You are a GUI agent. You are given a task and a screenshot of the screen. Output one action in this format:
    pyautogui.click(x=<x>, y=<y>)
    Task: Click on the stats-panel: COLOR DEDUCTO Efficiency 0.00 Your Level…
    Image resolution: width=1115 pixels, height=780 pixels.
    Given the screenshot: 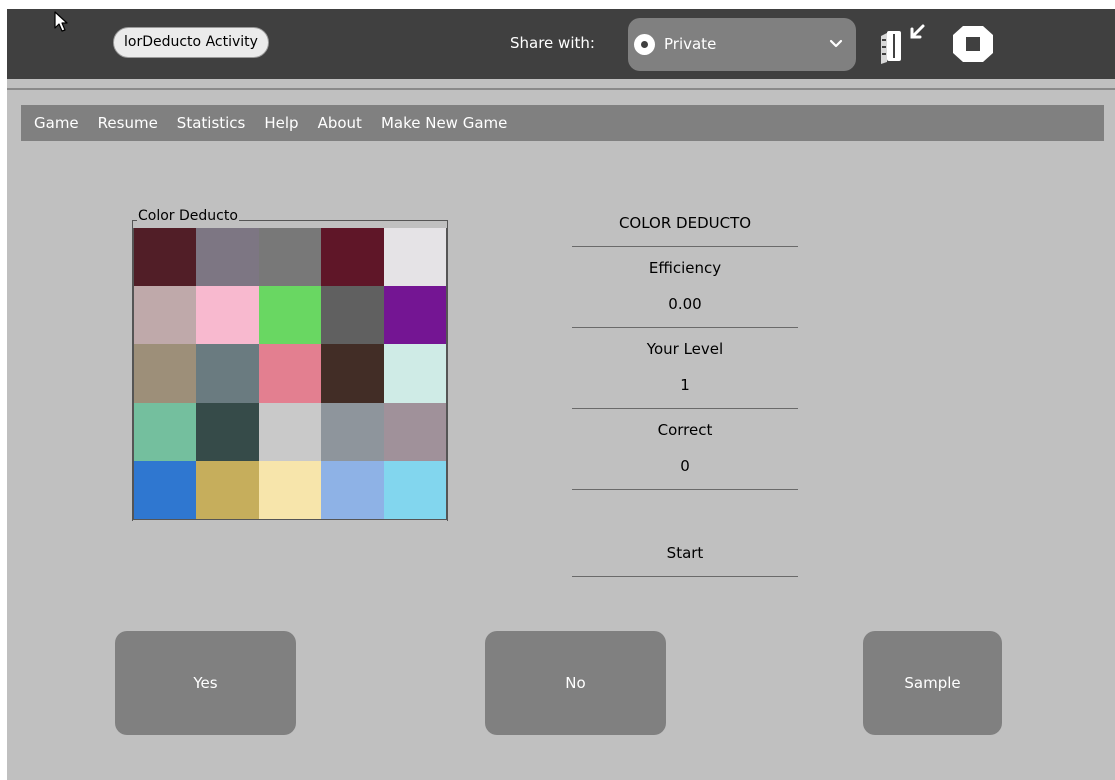 What is the action you would take?
    pyautogui.click(x=685, y=392)
    